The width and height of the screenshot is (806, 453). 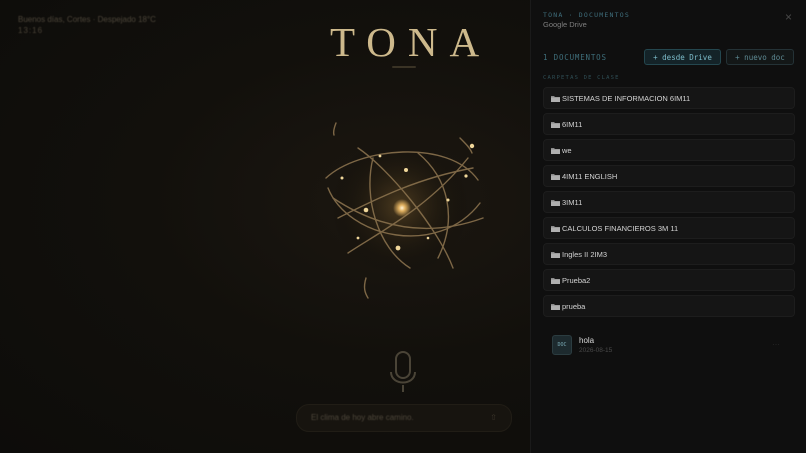 What do you see at coordinates (572, 124) in the screenshot?
I see `folder-label: 6IM11` at bounding box center [572, 124].